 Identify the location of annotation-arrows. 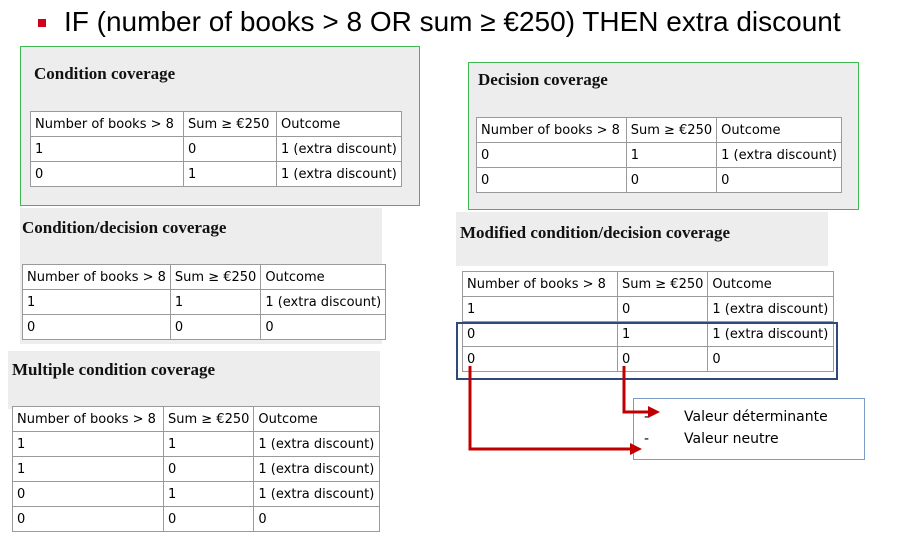
(564, 410).